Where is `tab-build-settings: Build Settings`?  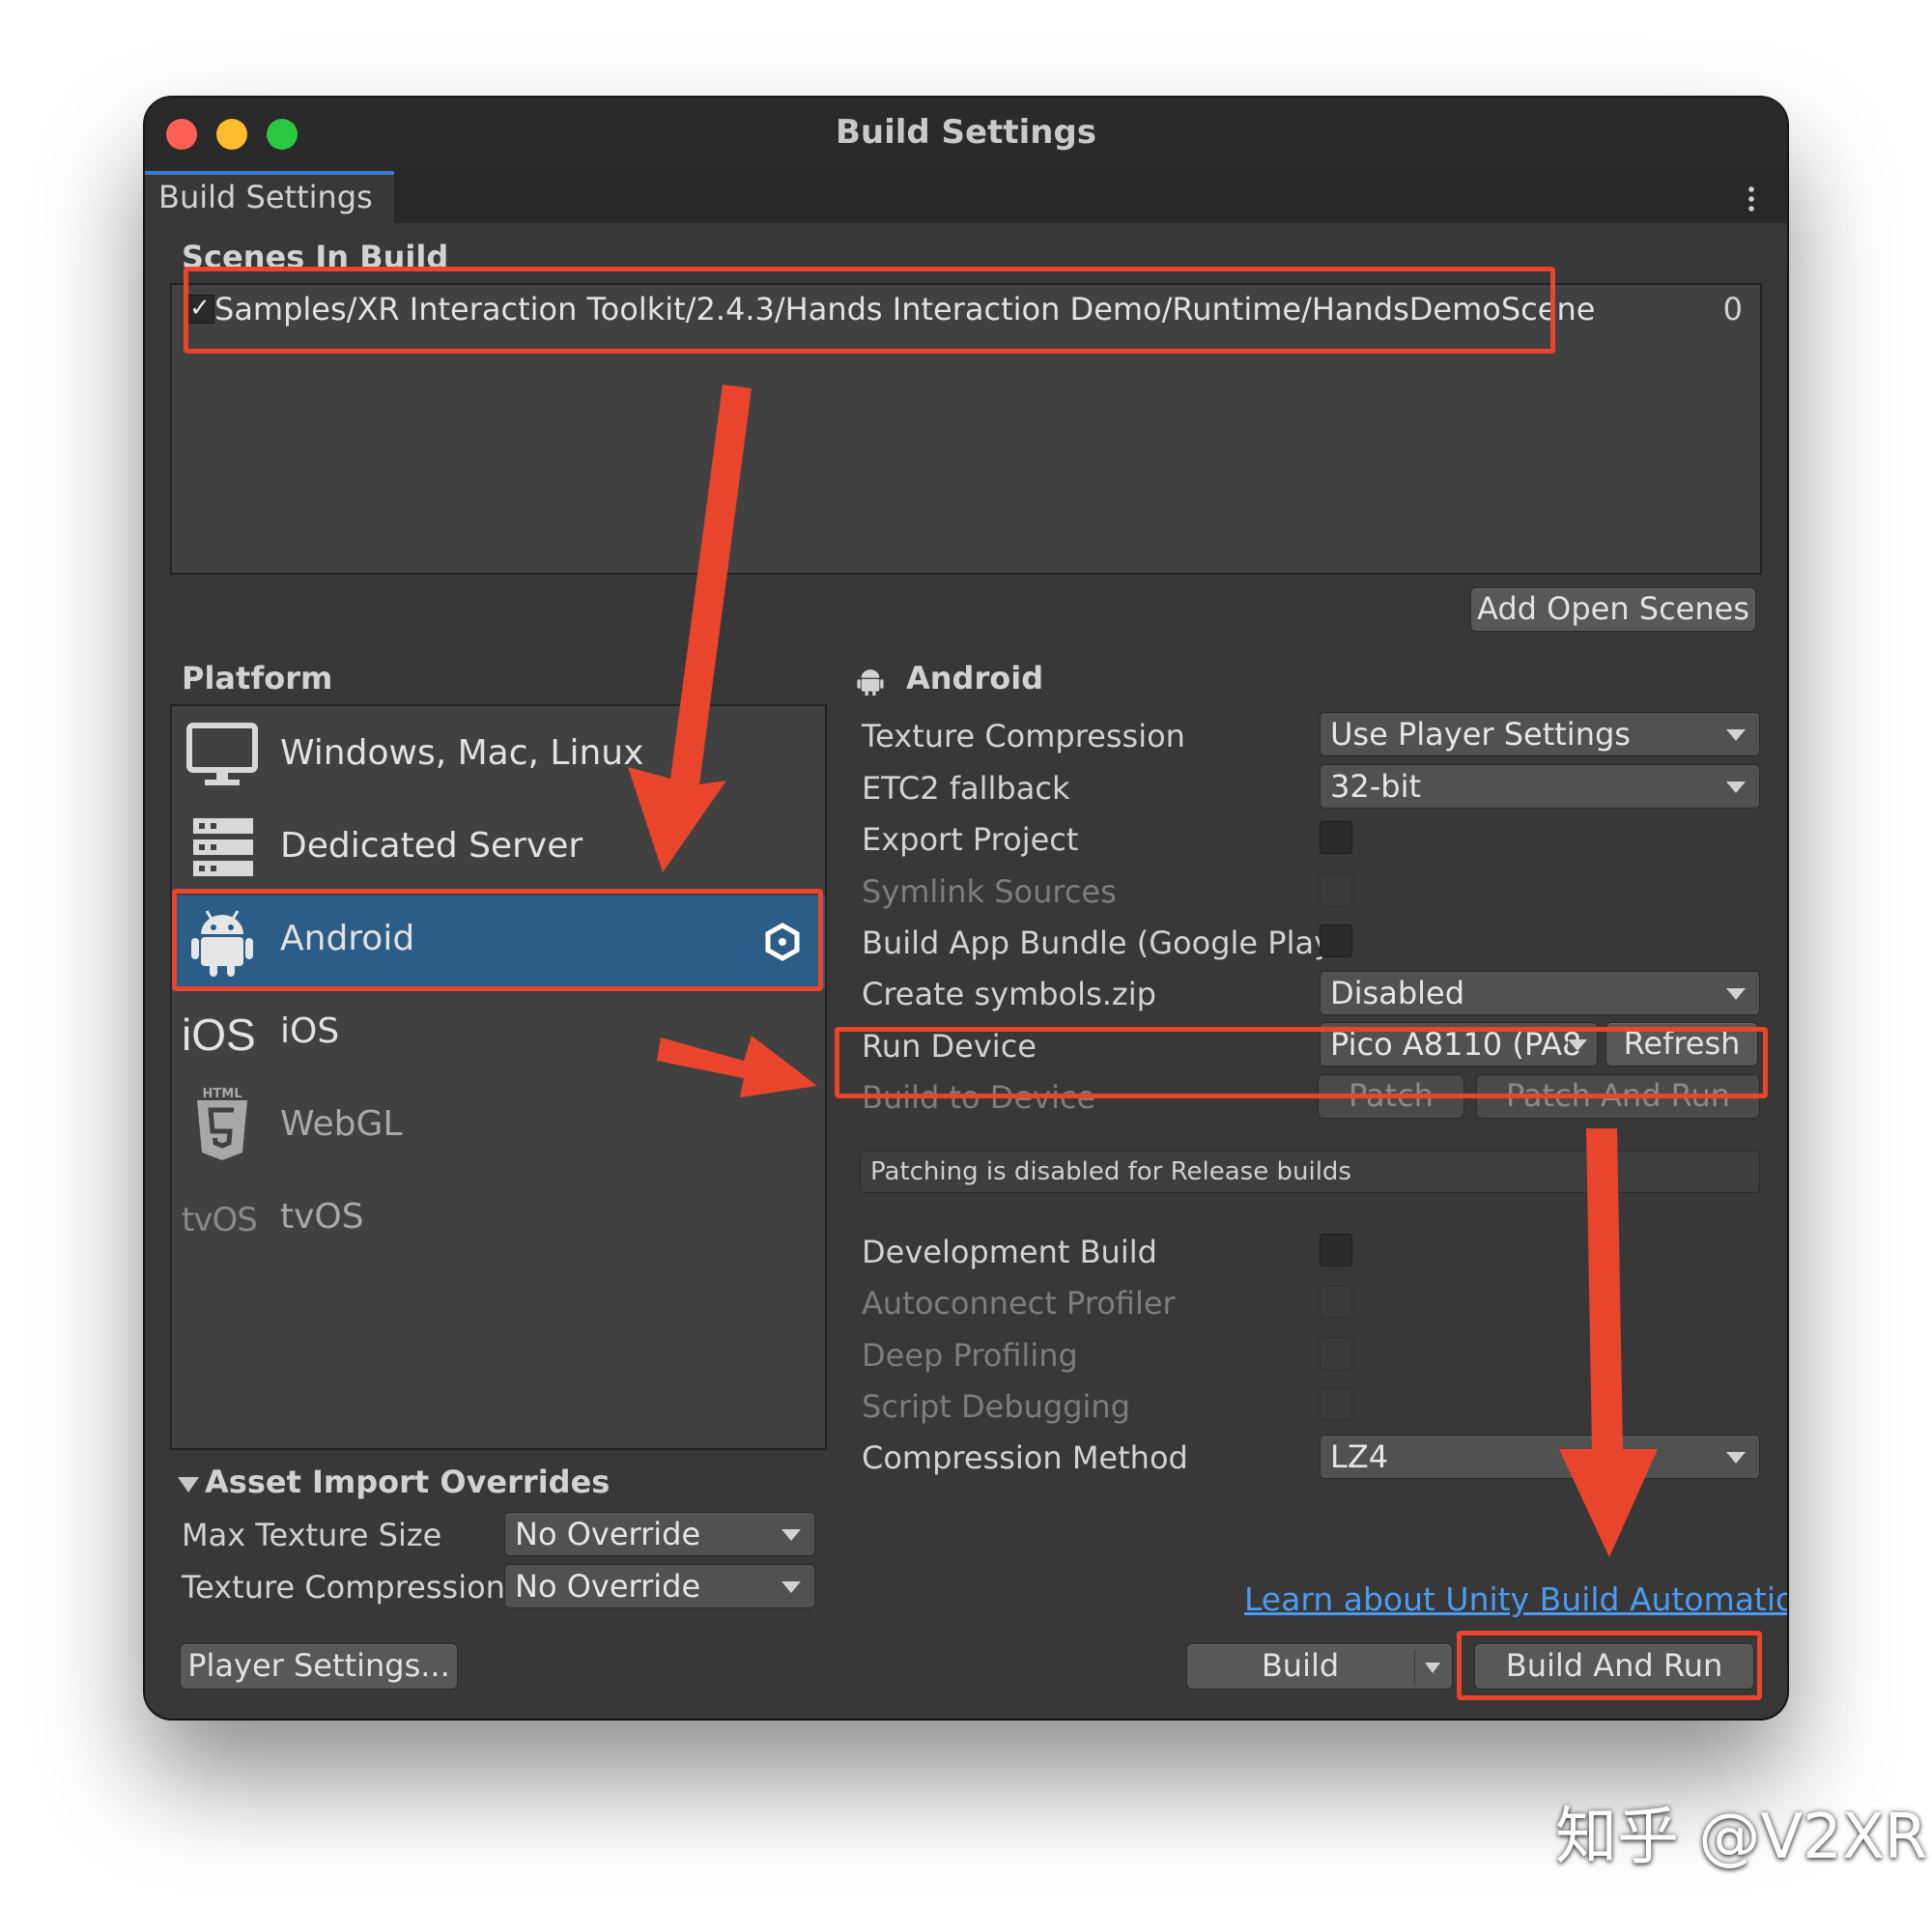
tab-build-settings: Build Settings is located at coordinates (269, 197).